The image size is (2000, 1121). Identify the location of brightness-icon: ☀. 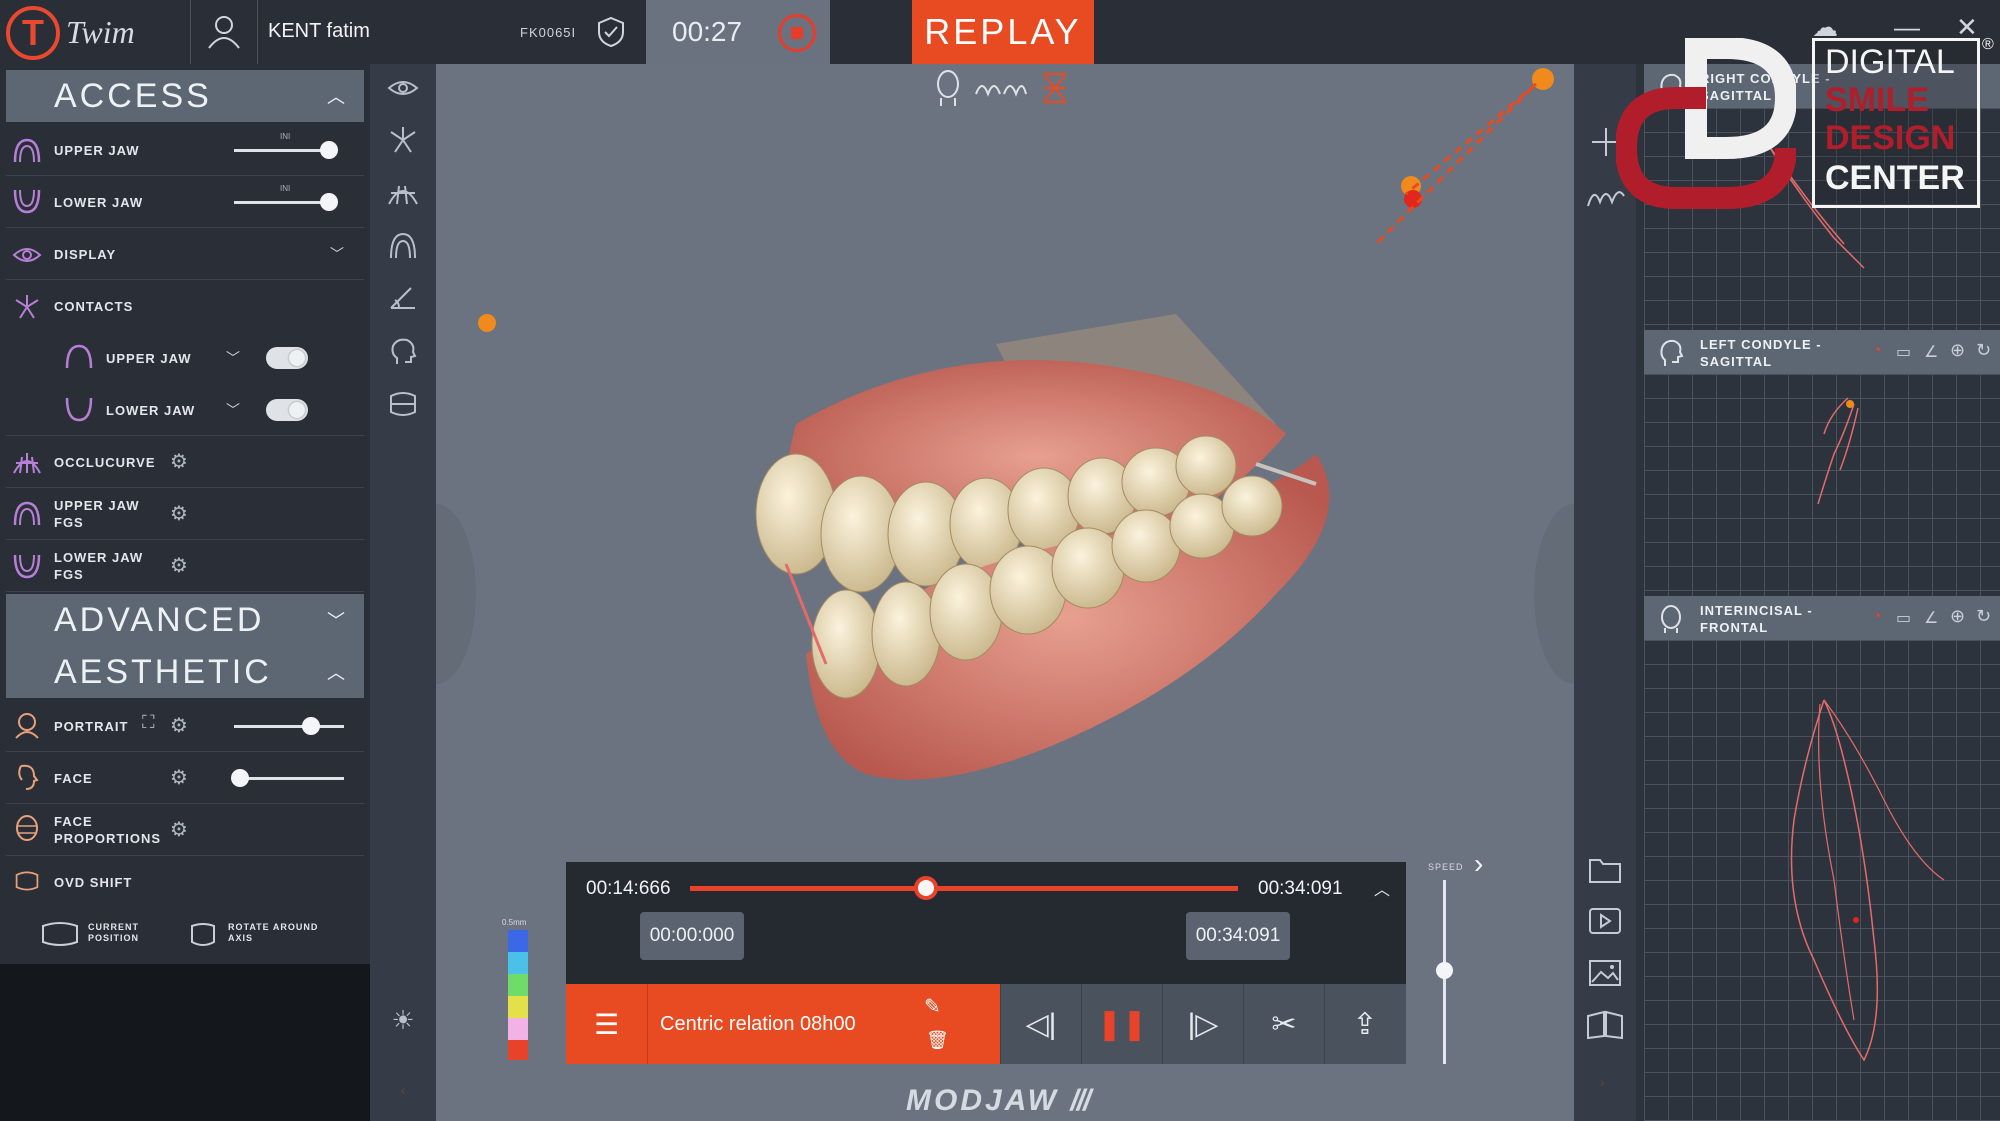
(403, 1020).